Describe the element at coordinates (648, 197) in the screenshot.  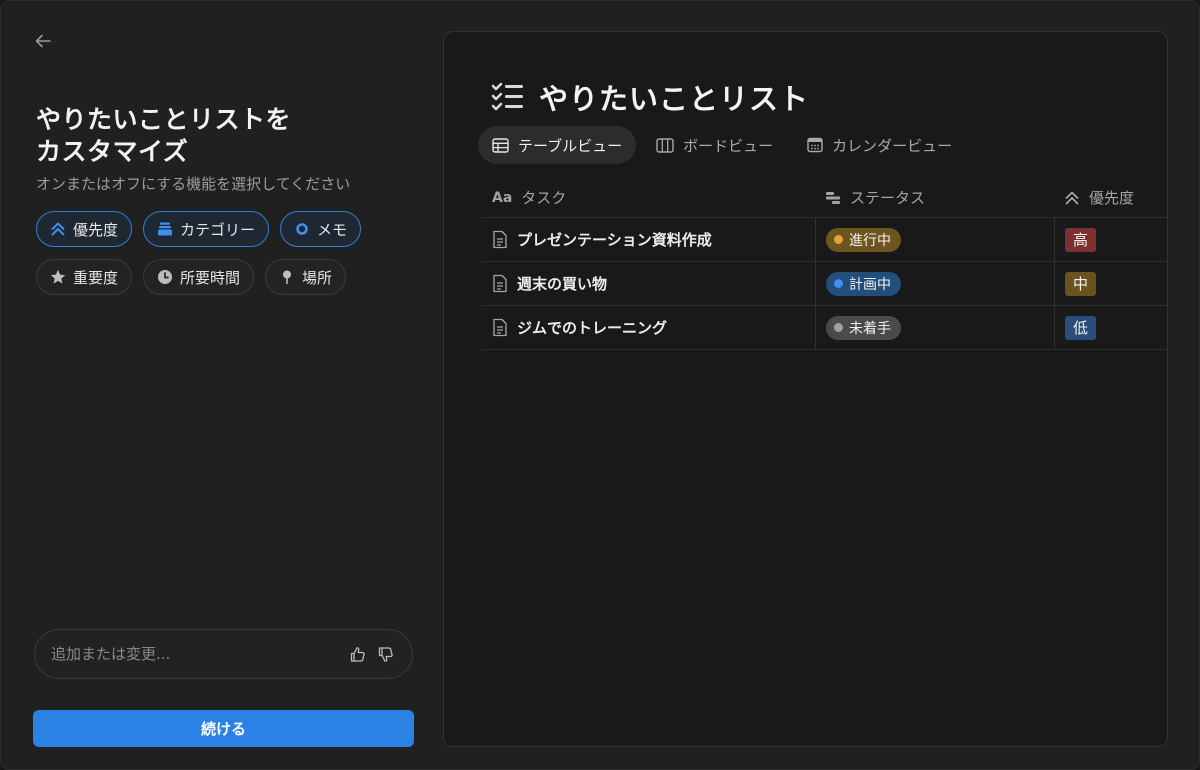
I see `column-header-task: Aa タスク` at that location.